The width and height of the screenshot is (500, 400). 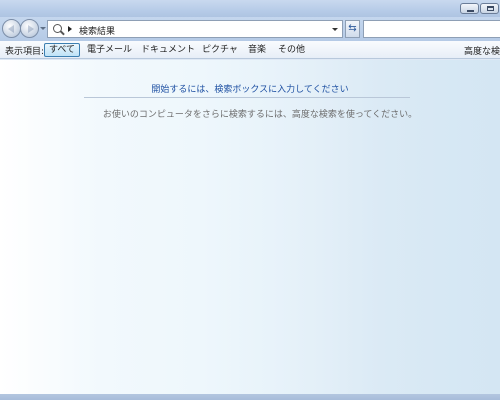 I want to click on filter-bar-label: 表示項目:, so click(x=25, y=52).